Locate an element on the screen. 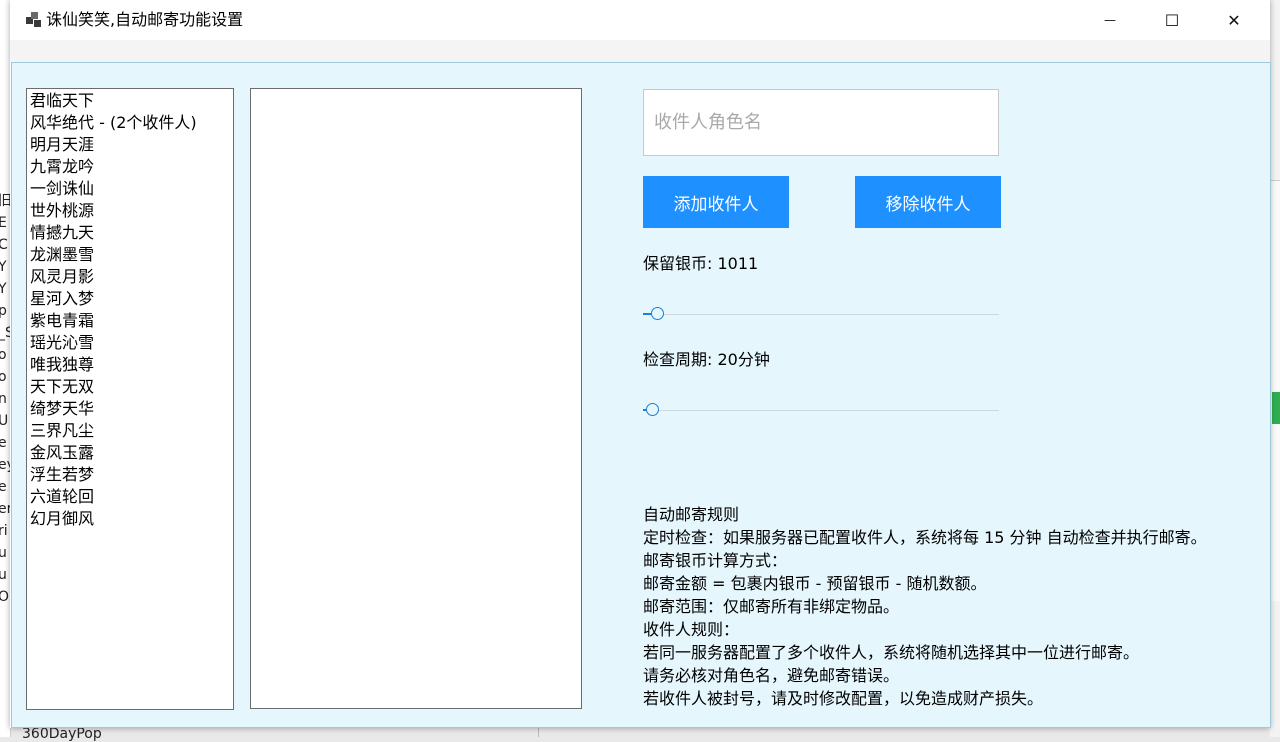 This screenshot has height=742, width=1280. rules-line: 邮寄范围：仅邮寄所有非绑定物品。 is located at coordinates (771, 606).